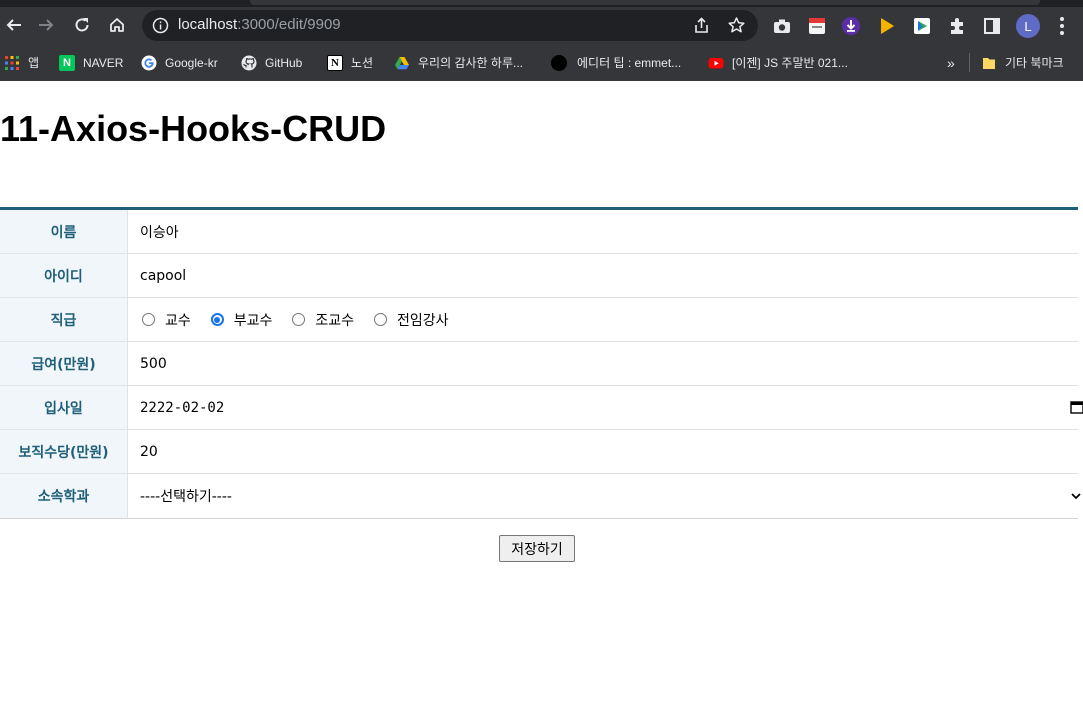 The image size is (1083, 713). I want to click on reload-icon, so click(82, 25).